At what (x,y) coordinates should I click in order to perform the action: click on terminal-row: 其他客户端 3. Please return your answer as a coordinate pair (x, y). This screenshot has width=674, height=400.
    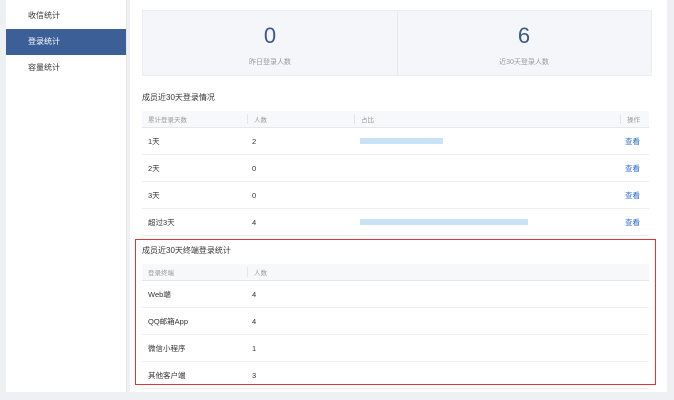
    Looking at the image, I should click on (395, 375).